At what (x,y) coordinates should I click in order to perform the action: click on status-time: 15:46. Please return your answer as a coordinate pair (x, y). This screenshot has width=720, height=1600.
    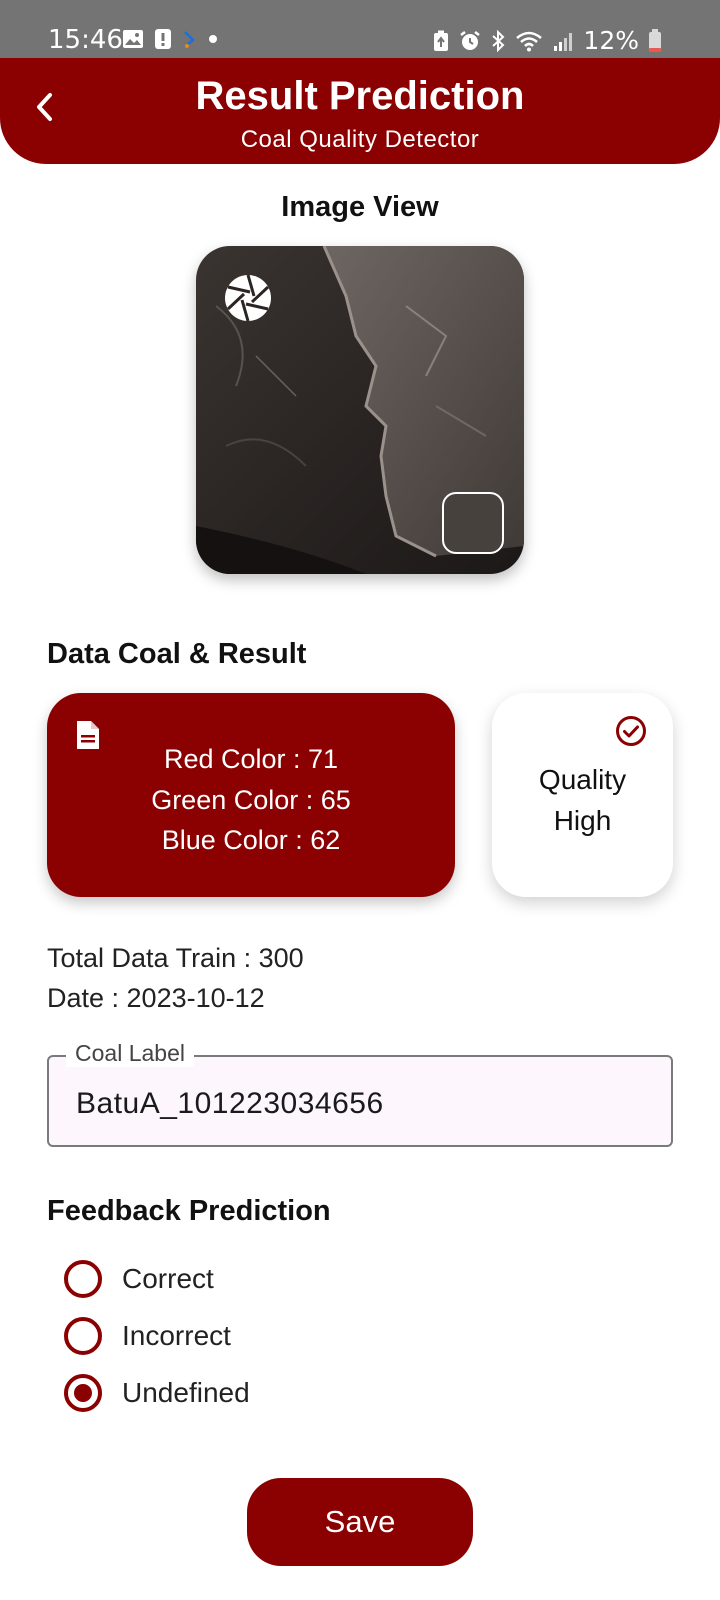
    Looking at the image, I should click on (85, 40).